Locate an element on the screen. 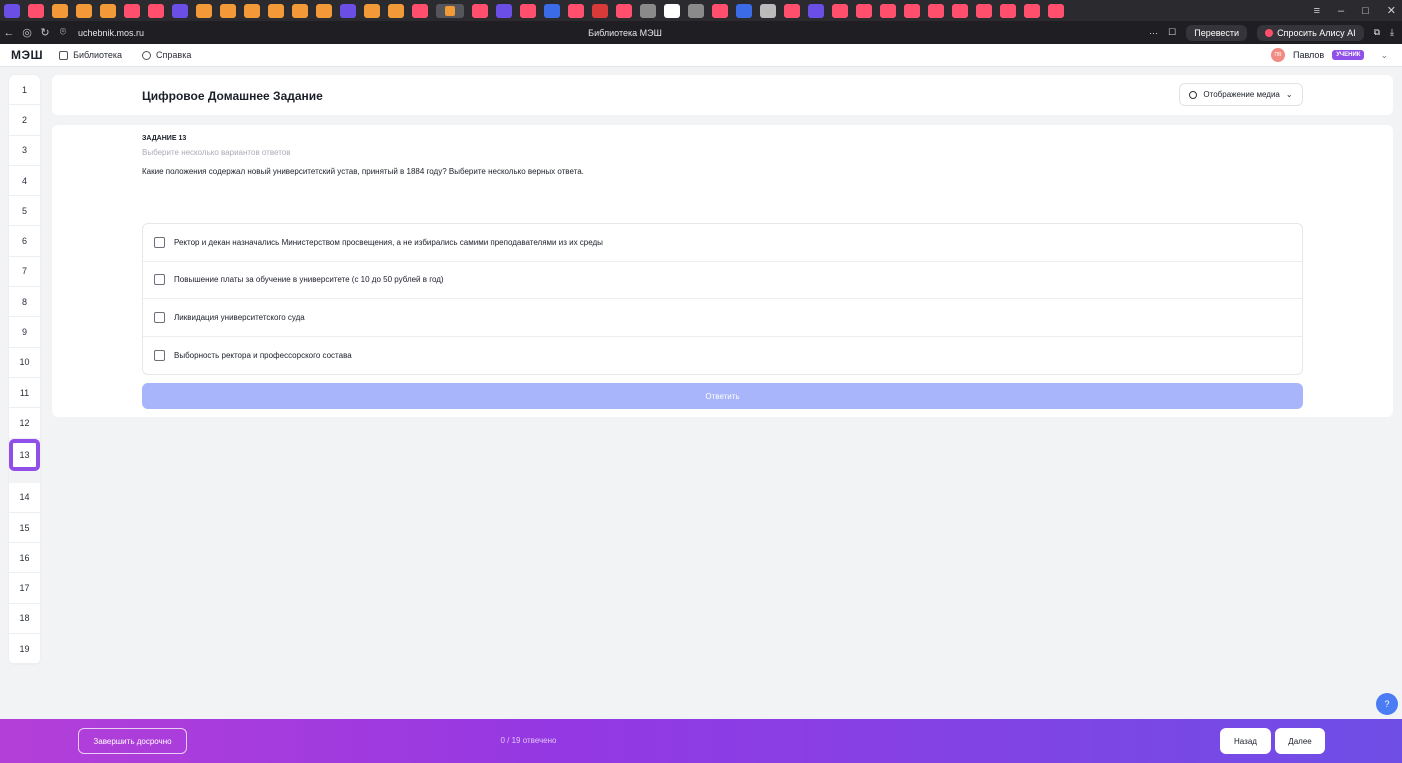 Image resolution: width=1402 pixels, height=763 pixels. question-nav-item: 10 is located at coordinates (24, 363).